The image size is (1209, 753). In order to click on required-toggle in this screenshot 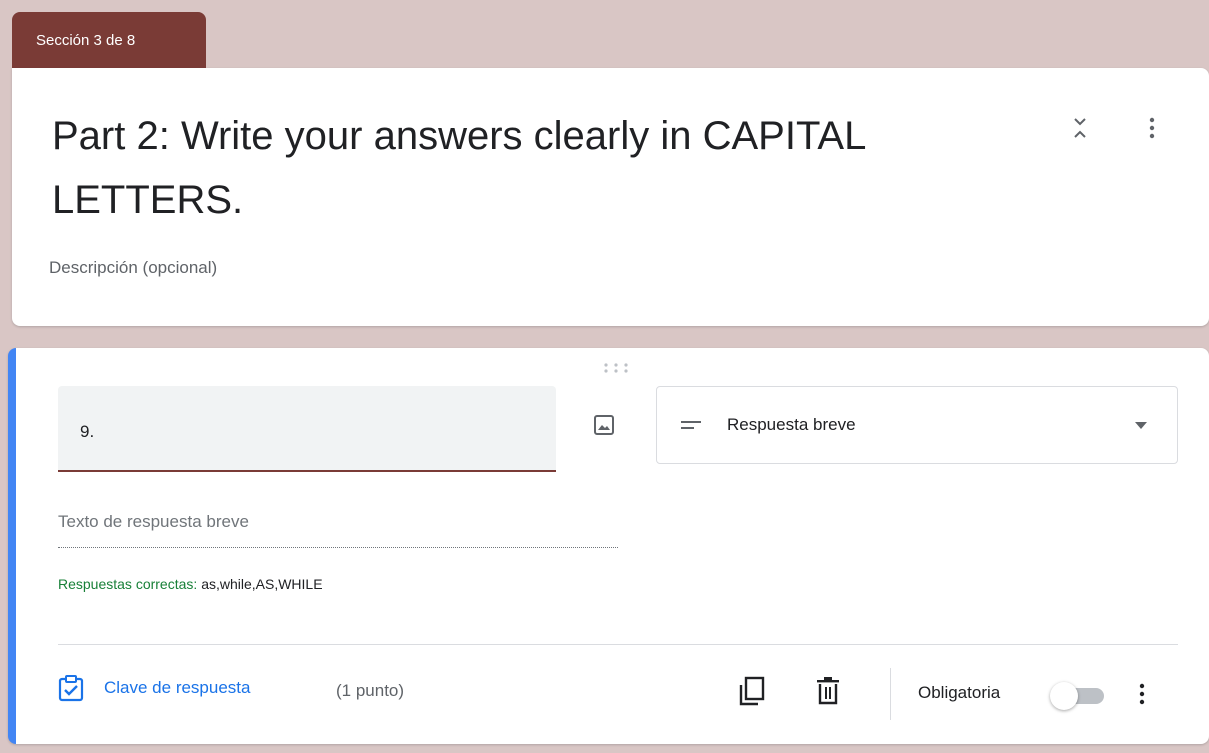, I will do `click(1078, 695)`.